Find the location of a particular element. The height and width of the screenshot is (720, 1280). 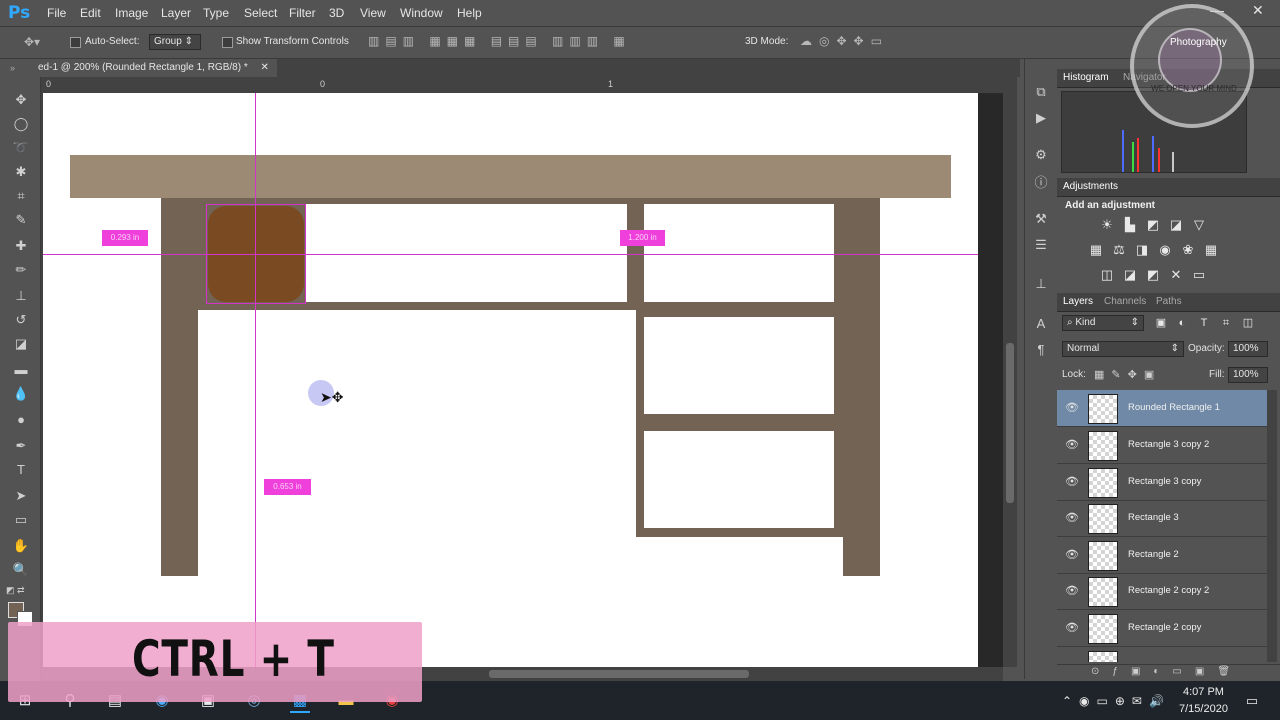

opacity-field: 100% is located at coordinates (1248, 349).